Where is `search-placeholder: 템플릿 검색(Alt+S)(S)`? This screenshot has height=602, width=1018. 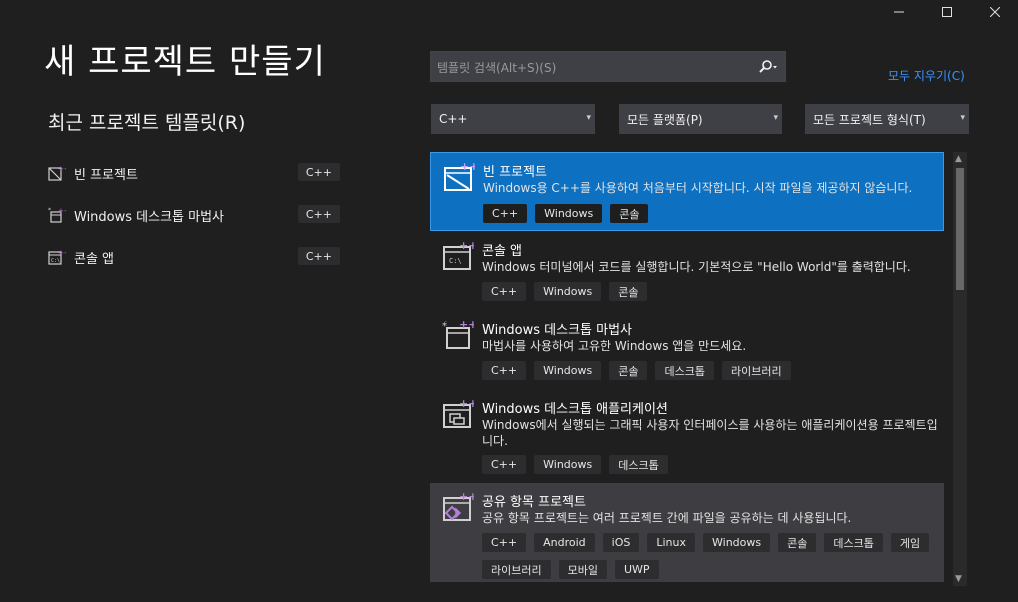
search-placeholder: 템플릿 검색(Alt+S)(S) is located at coordinates (497, 68).